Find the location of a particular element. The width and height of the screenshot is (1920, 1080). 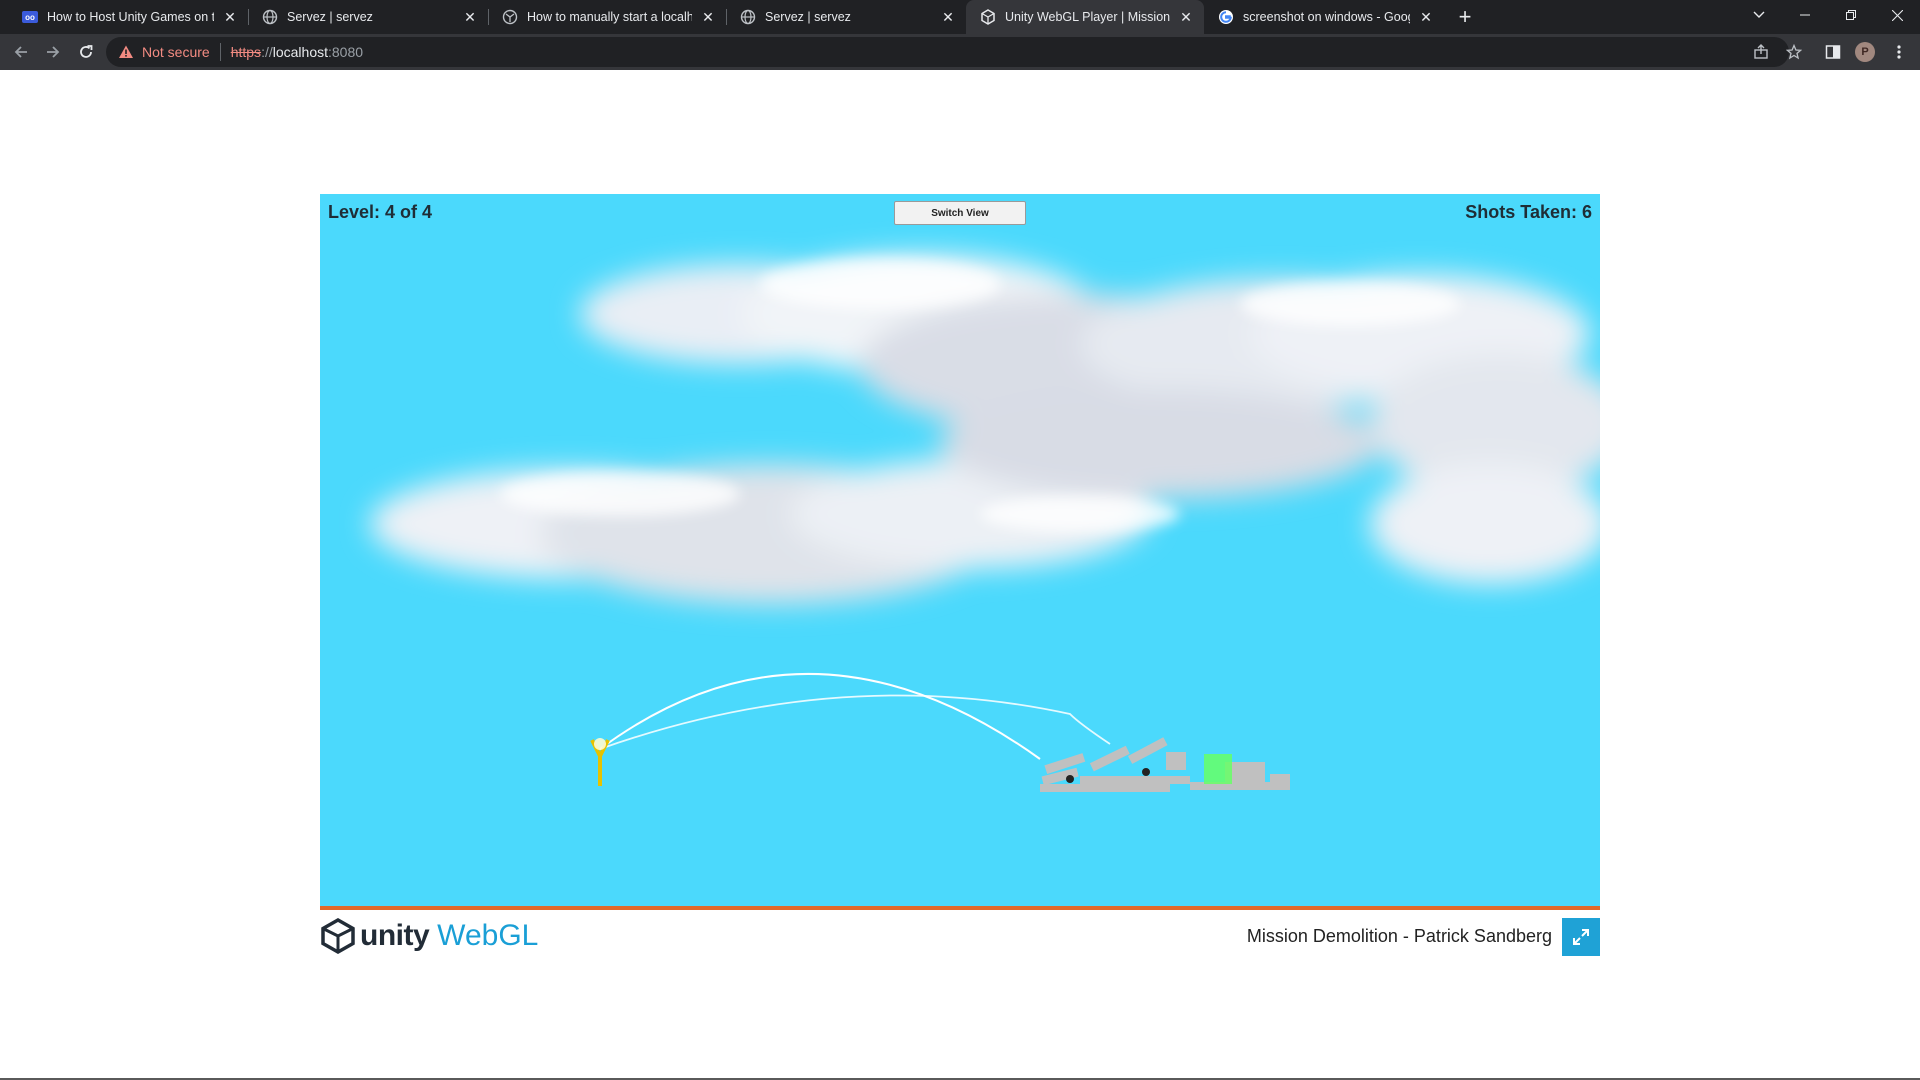

side-panel-button is located at coordinates (1833, 52).